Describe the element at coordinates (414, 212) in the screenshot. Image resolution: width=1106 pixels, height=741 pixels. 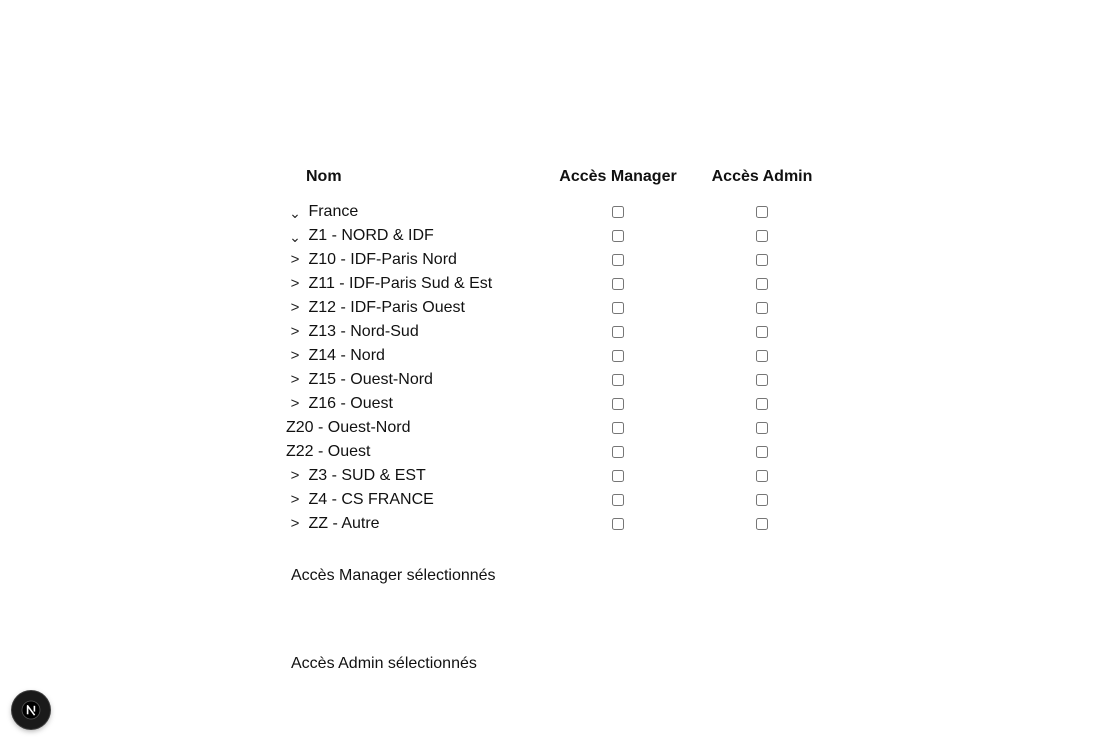
I see `tree-node: ⌄ France` at that location.